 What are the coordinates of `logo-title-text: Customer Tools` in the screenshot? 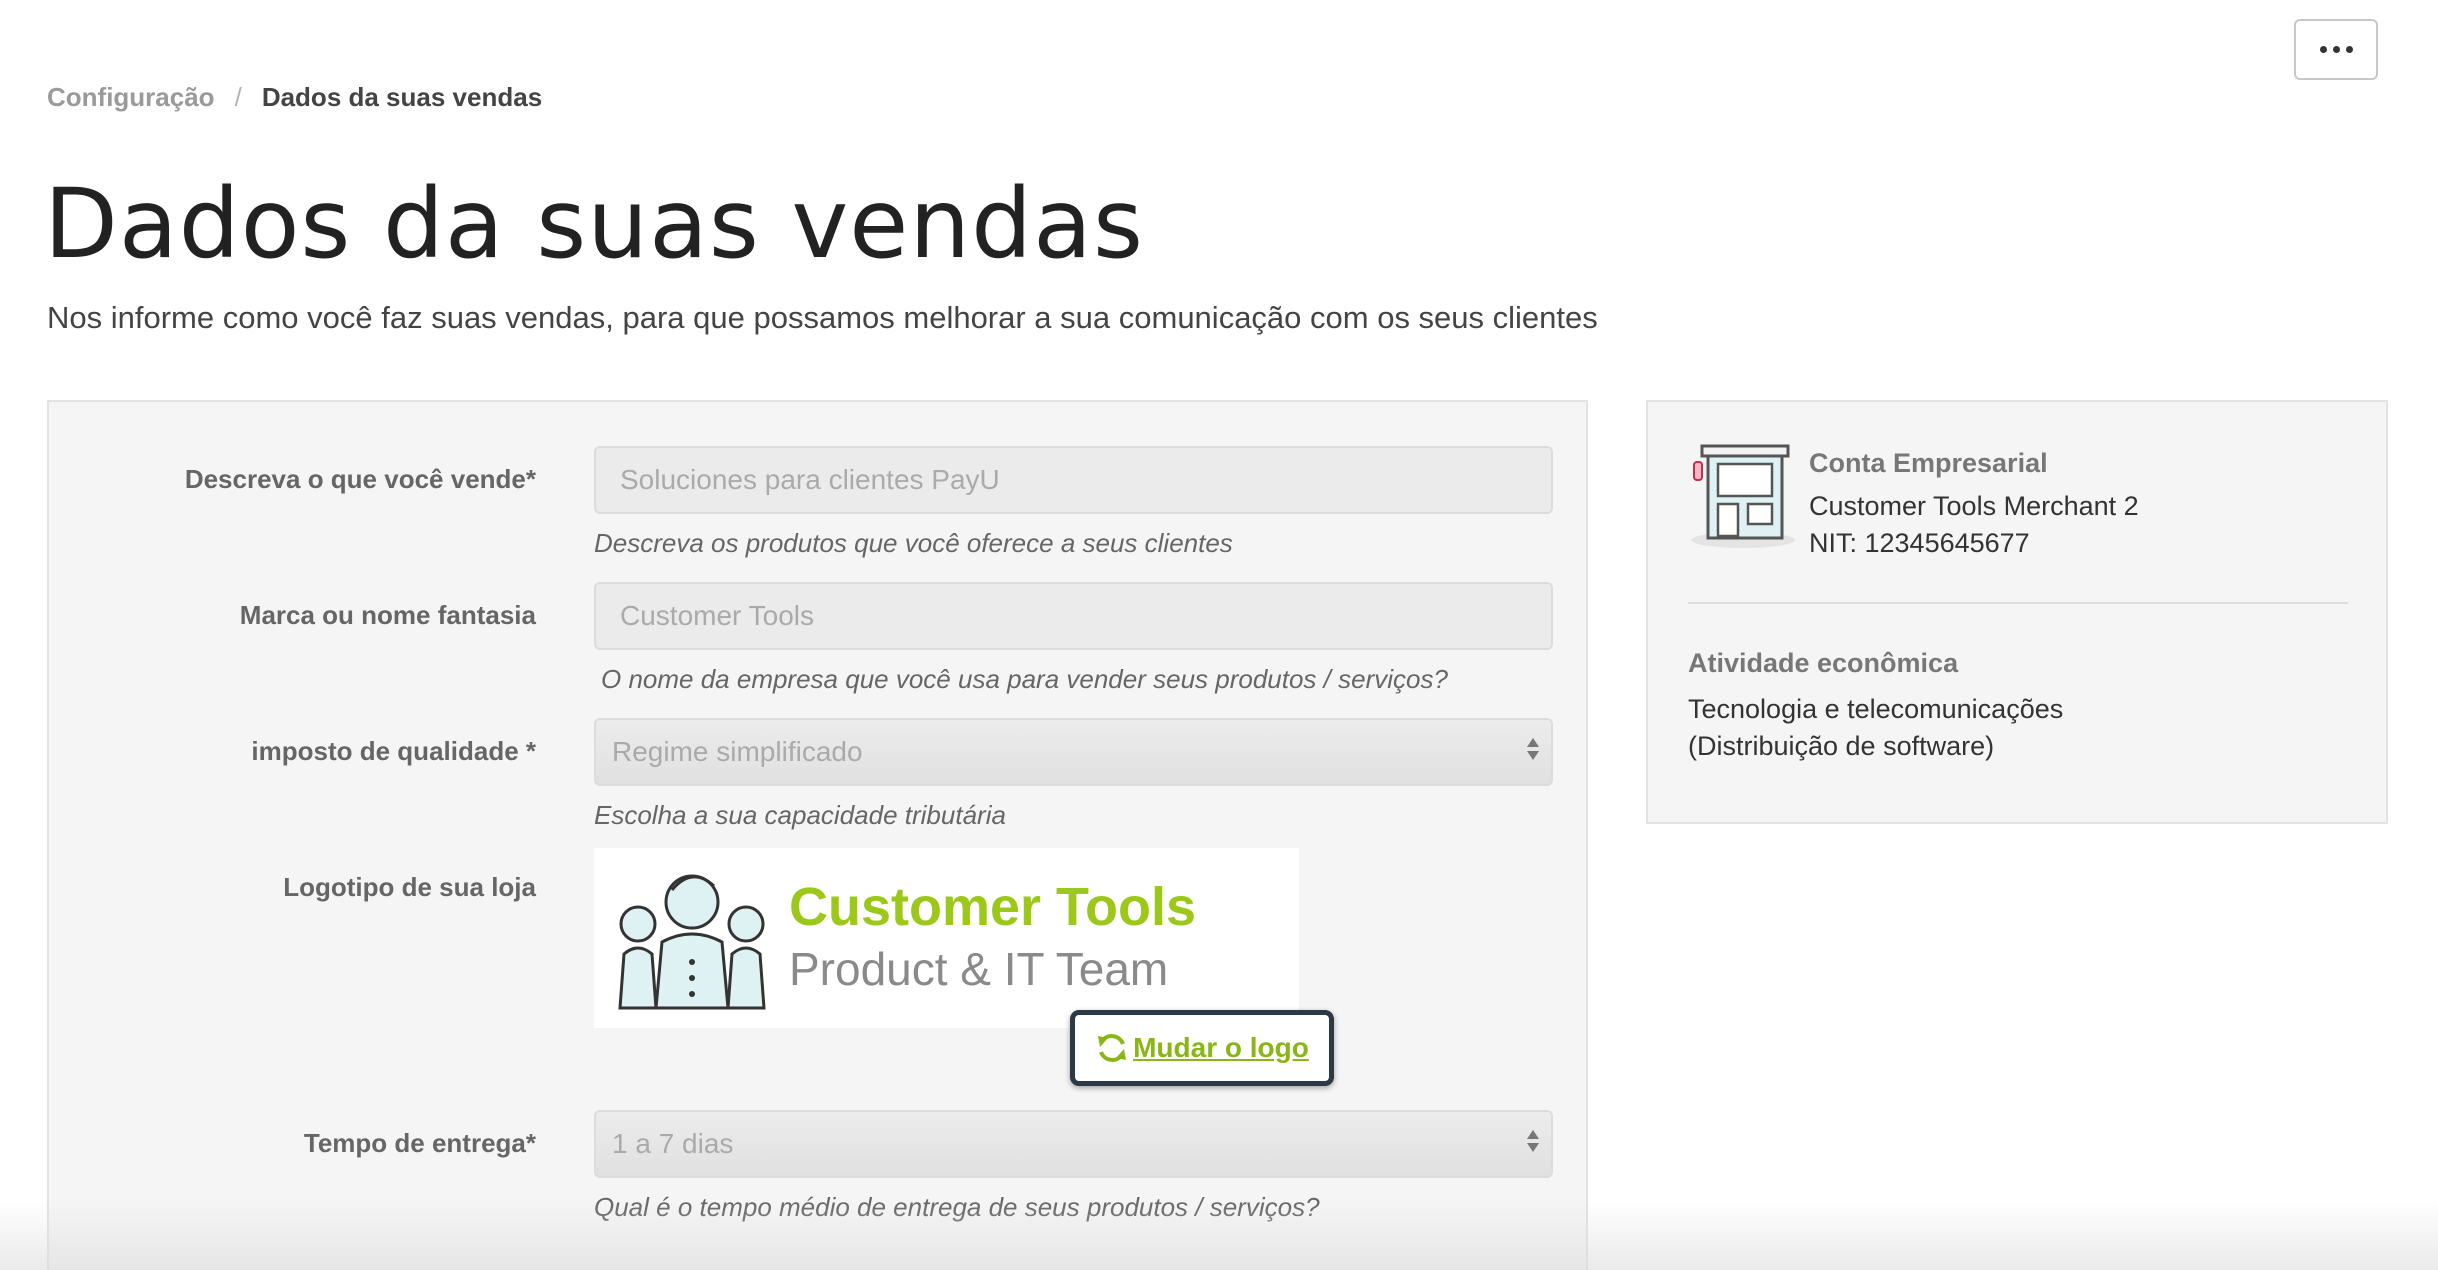 It's located at (993, 907).